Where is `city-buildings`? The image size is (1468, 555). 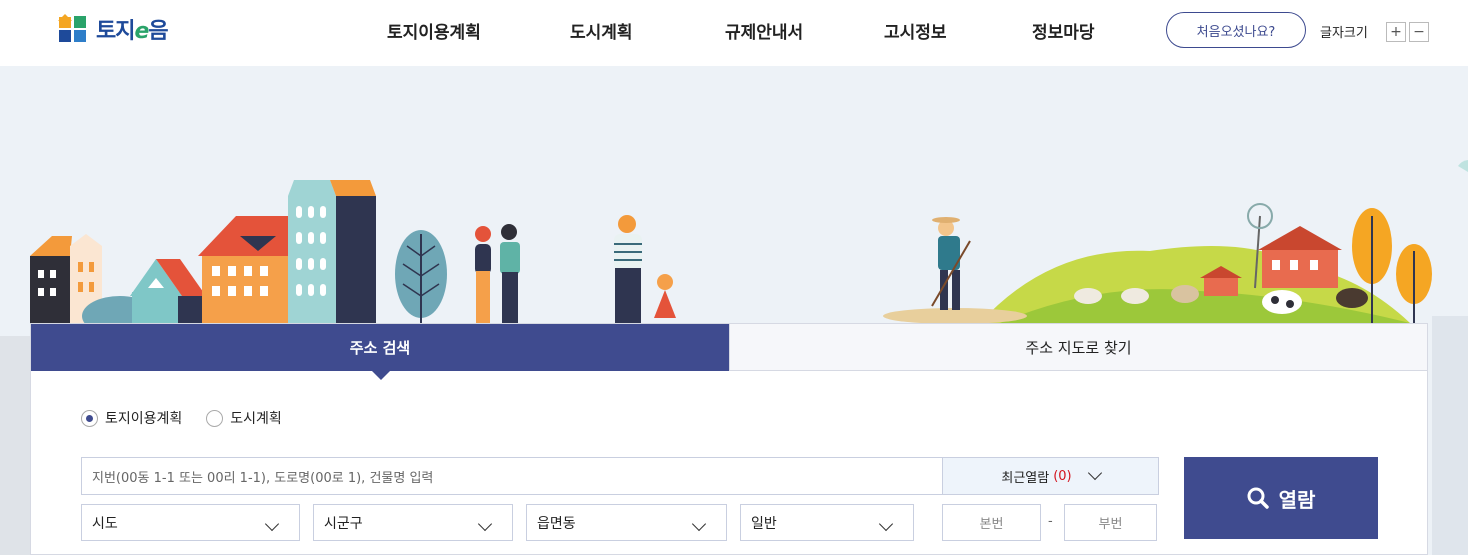 city-buildings is located at coordinates (203, 258).